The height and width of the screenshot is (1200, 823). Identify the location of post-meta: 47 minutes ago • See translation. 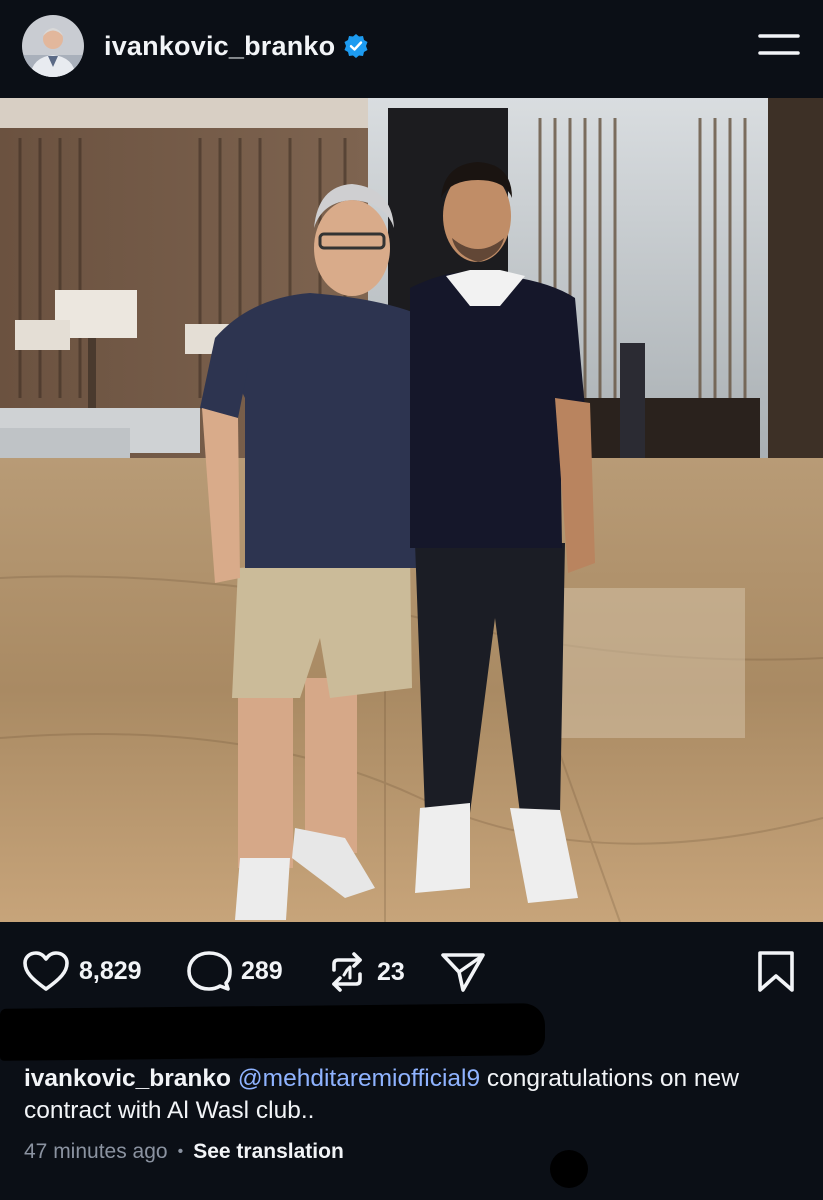
(184, 1152).